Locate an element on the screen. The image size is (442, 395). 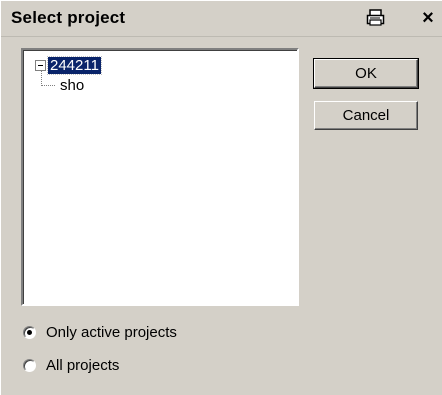
printer-icon is located at coordinates (376, 18).